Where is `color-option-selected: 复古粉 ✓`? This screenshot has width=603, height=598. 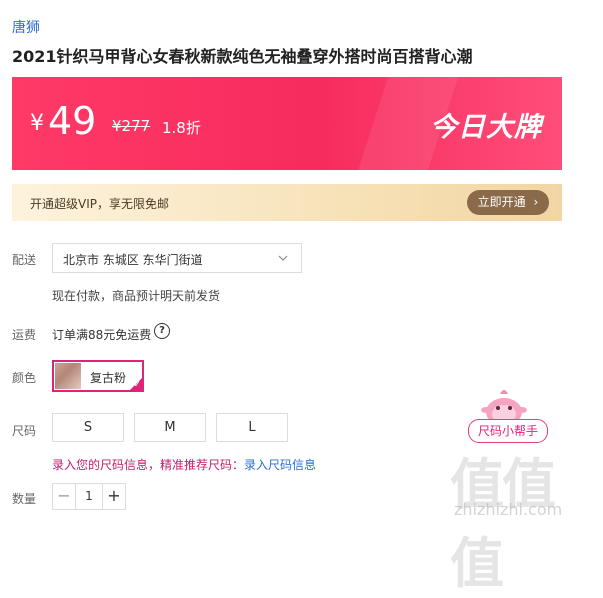 color-option-selected: 复古粉 ✓ is located at coordinates (98, 376).